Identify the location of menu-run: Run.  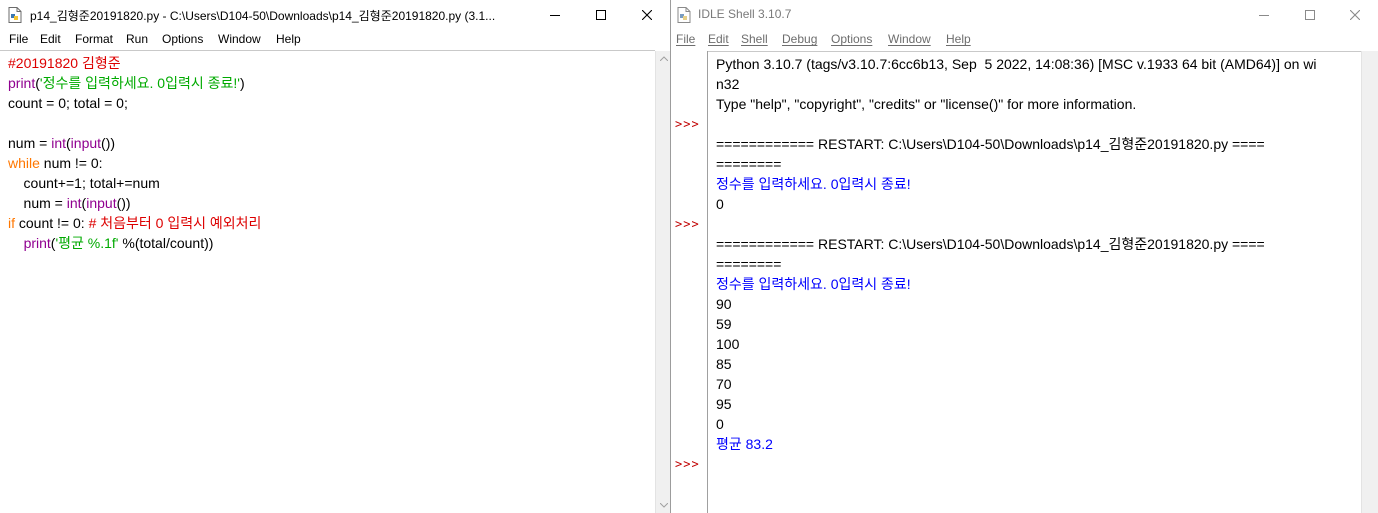
(137, 39).